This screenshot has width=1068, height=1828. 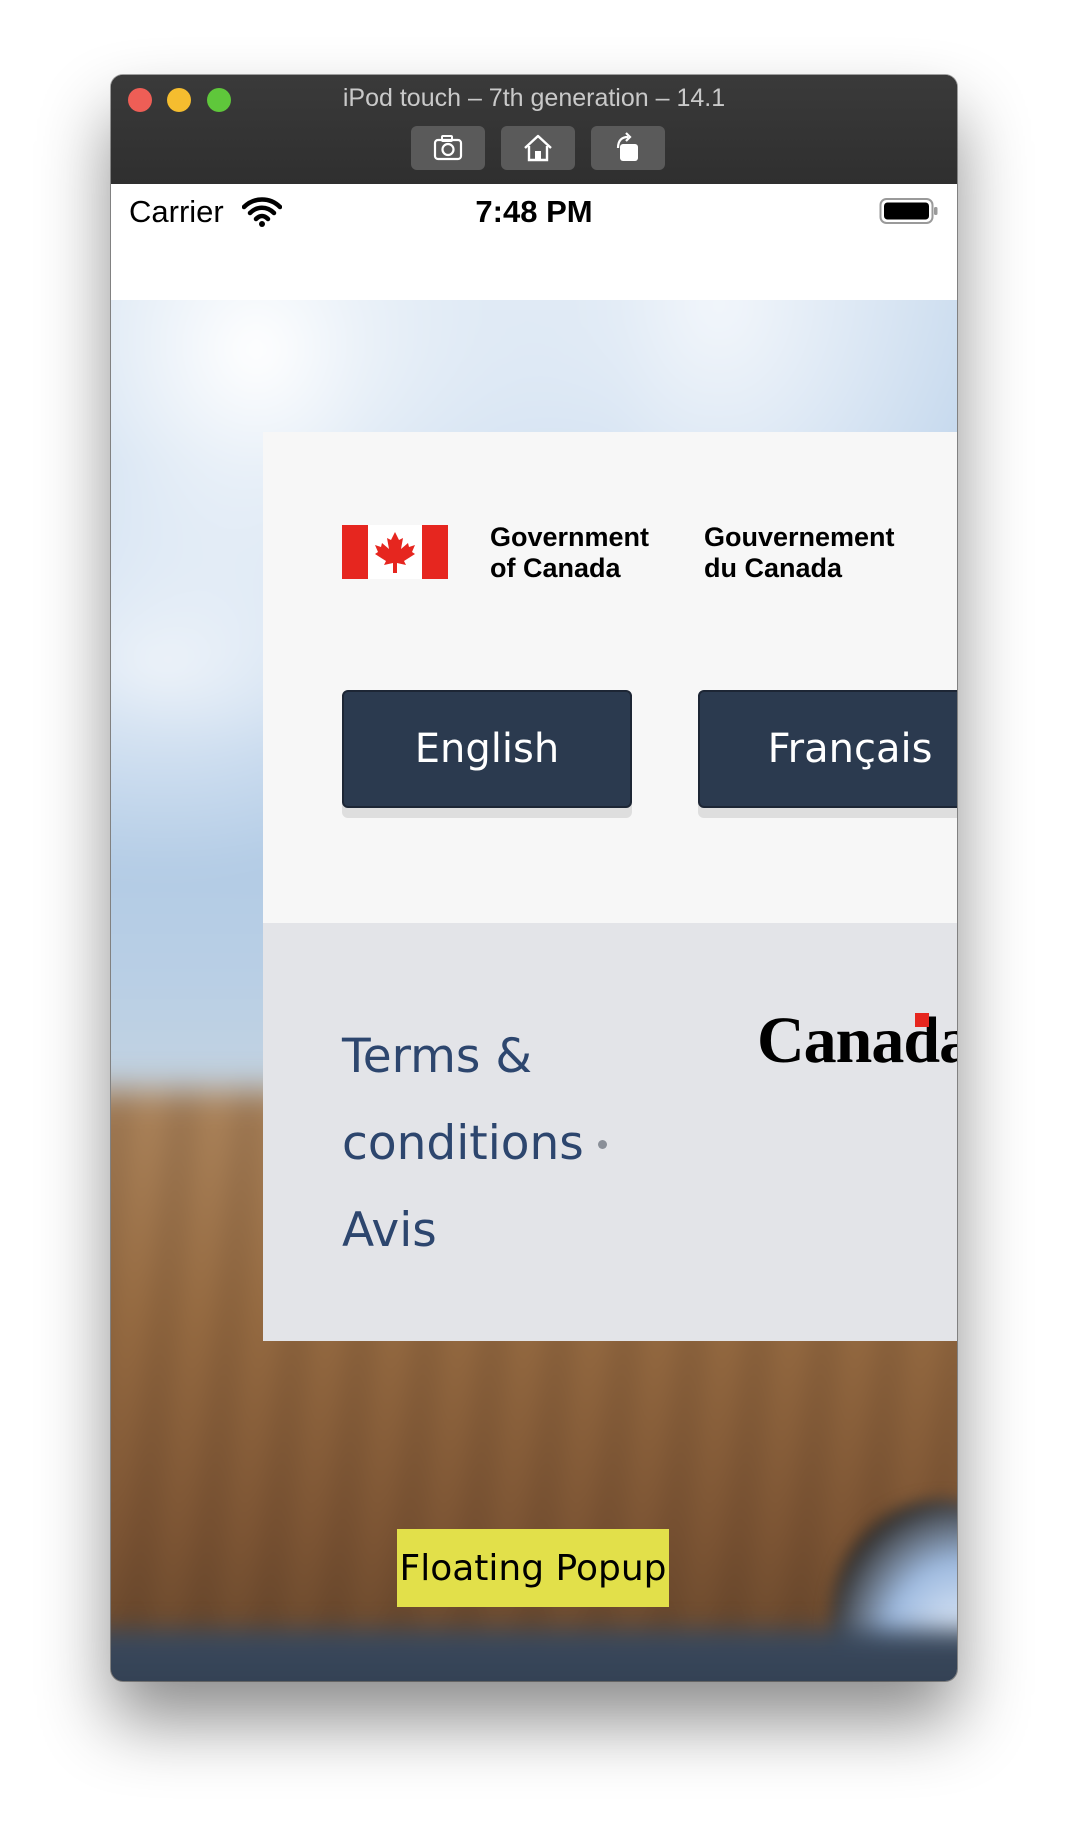 What do you see at coordinates (570, 537) in the screenshot?
I see `signature-en-line1: Government` at bounding box center [570, 537].